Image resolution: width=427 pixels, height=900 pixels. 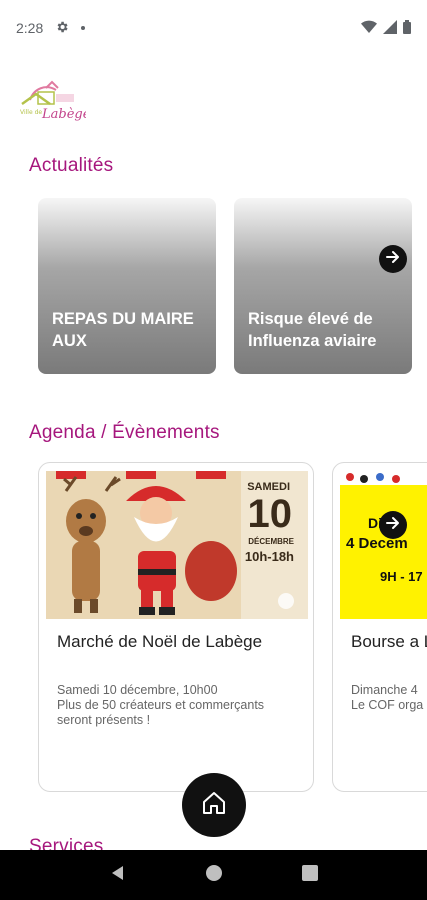 What do you see at coordinates (127, 286) in the screenshot?
I see `news-card: REPAS DU MAIRE AUX` at bounding box center [127, 286].